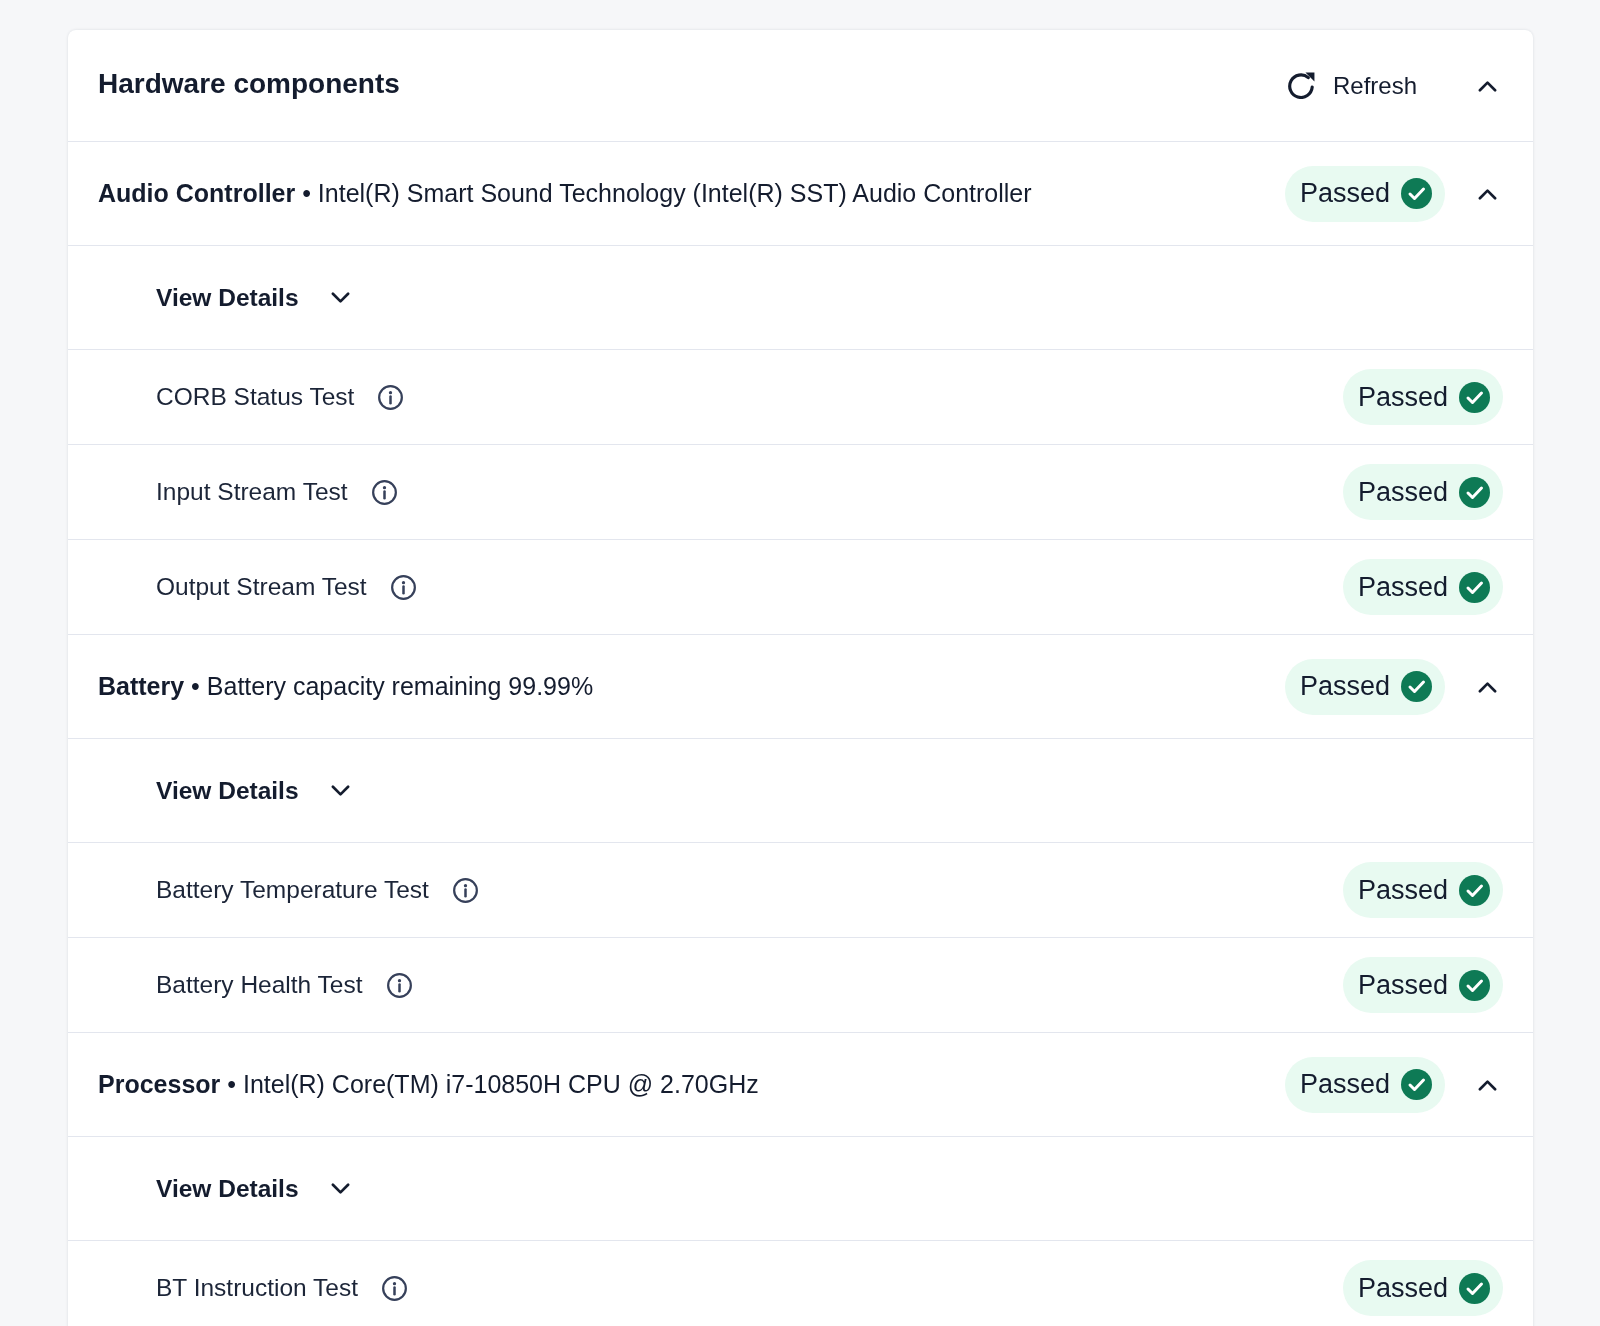 The image size is (1600, 1326). What do you see at coordinates (428, 1084) in the screenshot?
I see `component-title: Processor • Intel(R) Core(TM) i7-10850H CPU @ 2.70GHz` at bounding box center [428, 1084].